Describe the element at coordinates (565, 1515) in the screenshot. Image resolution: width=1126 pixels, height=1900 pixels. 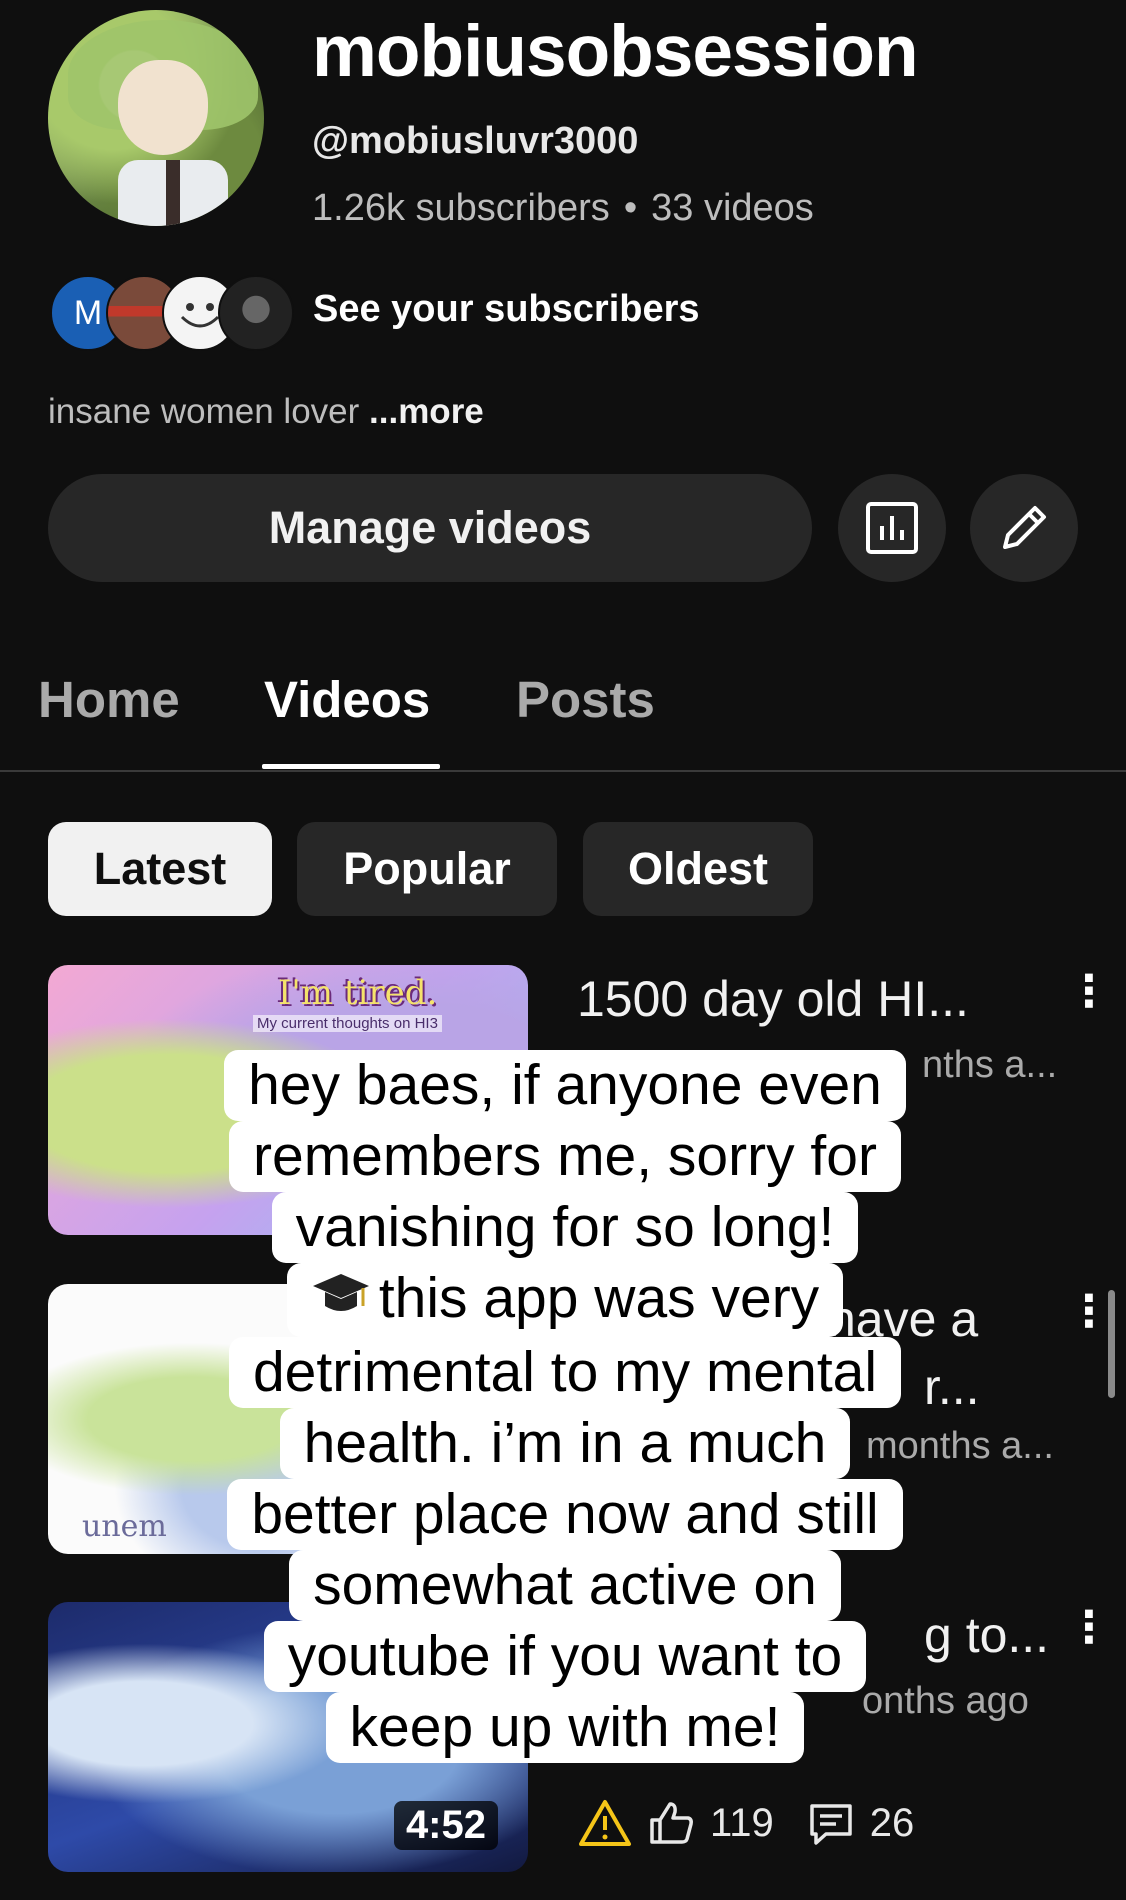
I see `overlay-line: better place now and still` at that location.